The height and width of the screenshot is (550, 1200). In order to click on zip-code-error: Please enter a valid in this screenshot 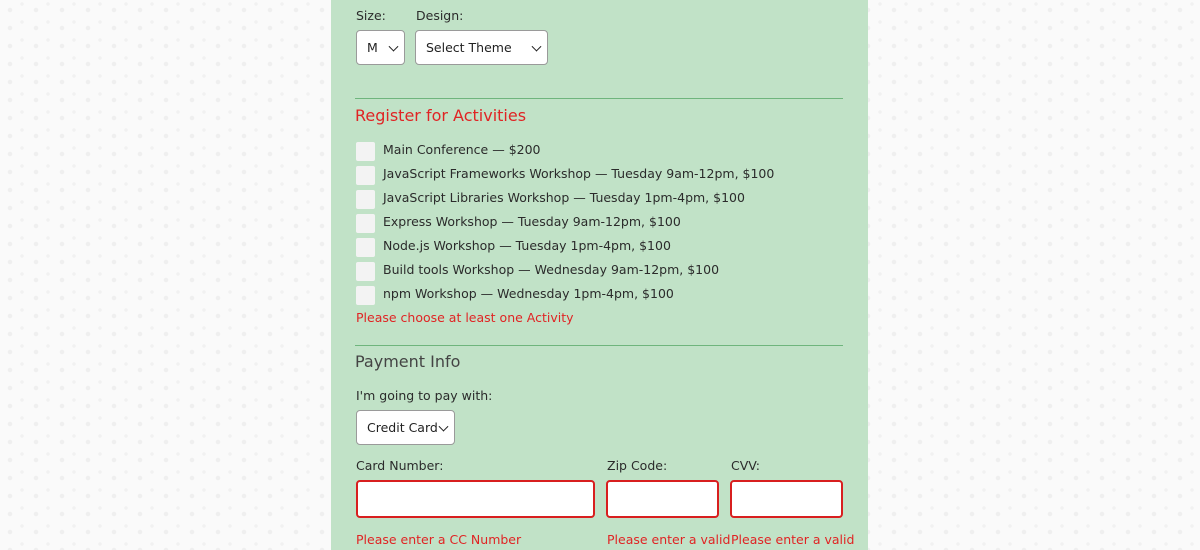, I will do `click(669, 539)`.